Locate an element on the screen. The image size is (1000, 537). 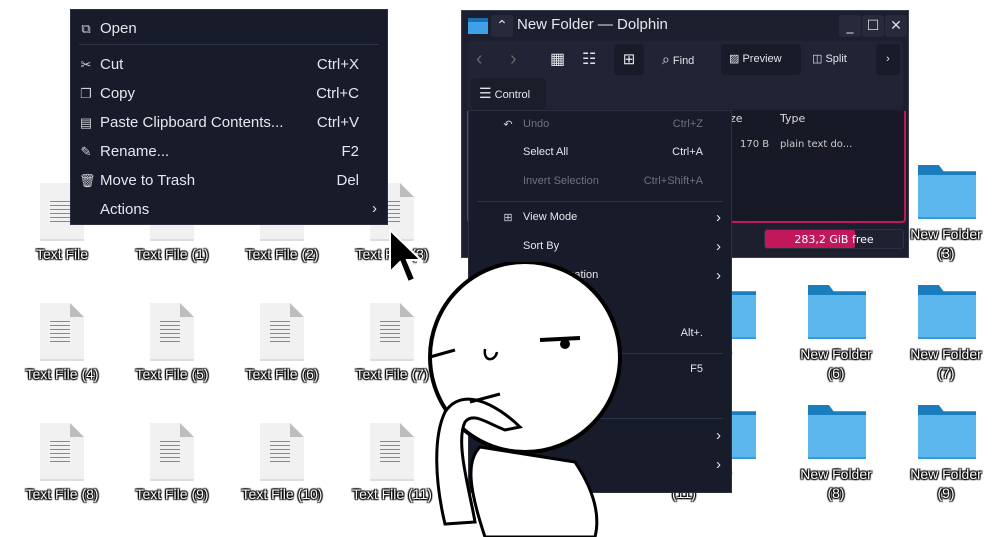
menu-item-rename: ✎ Rename... F2 is located at coordinates (229, 151).